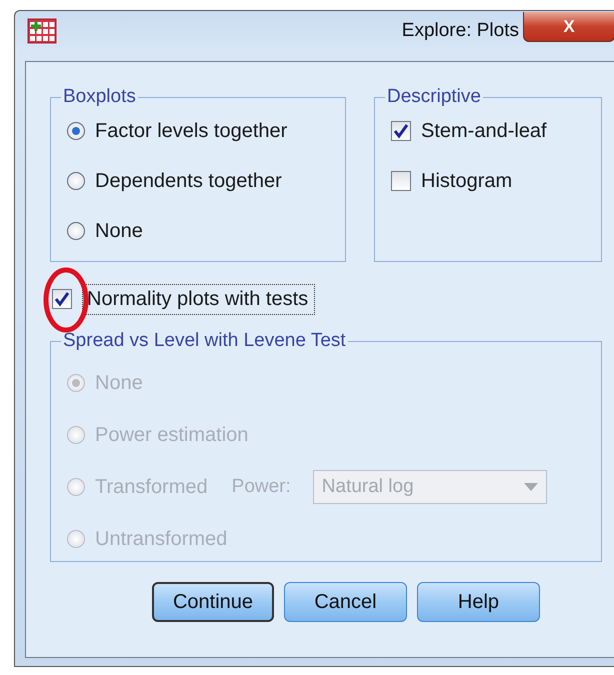  I want to click on grid-icon, so click(42, 31).